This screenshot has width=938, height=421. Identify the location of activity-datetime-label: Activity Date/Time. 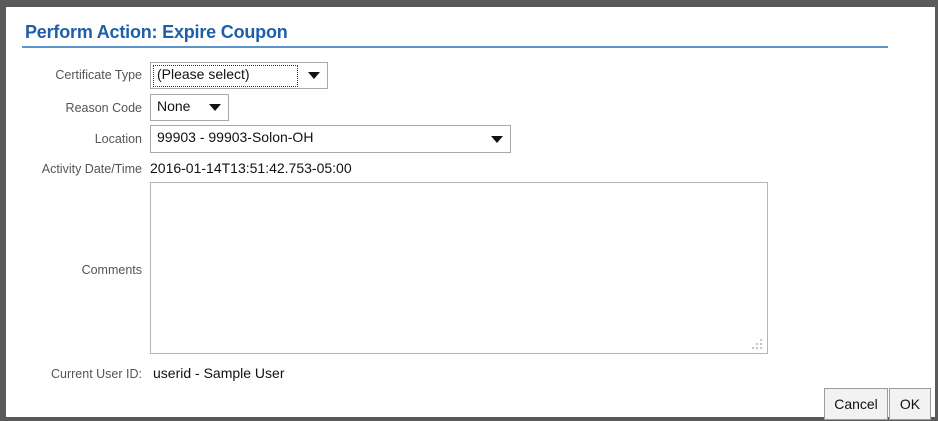
(91, 169).